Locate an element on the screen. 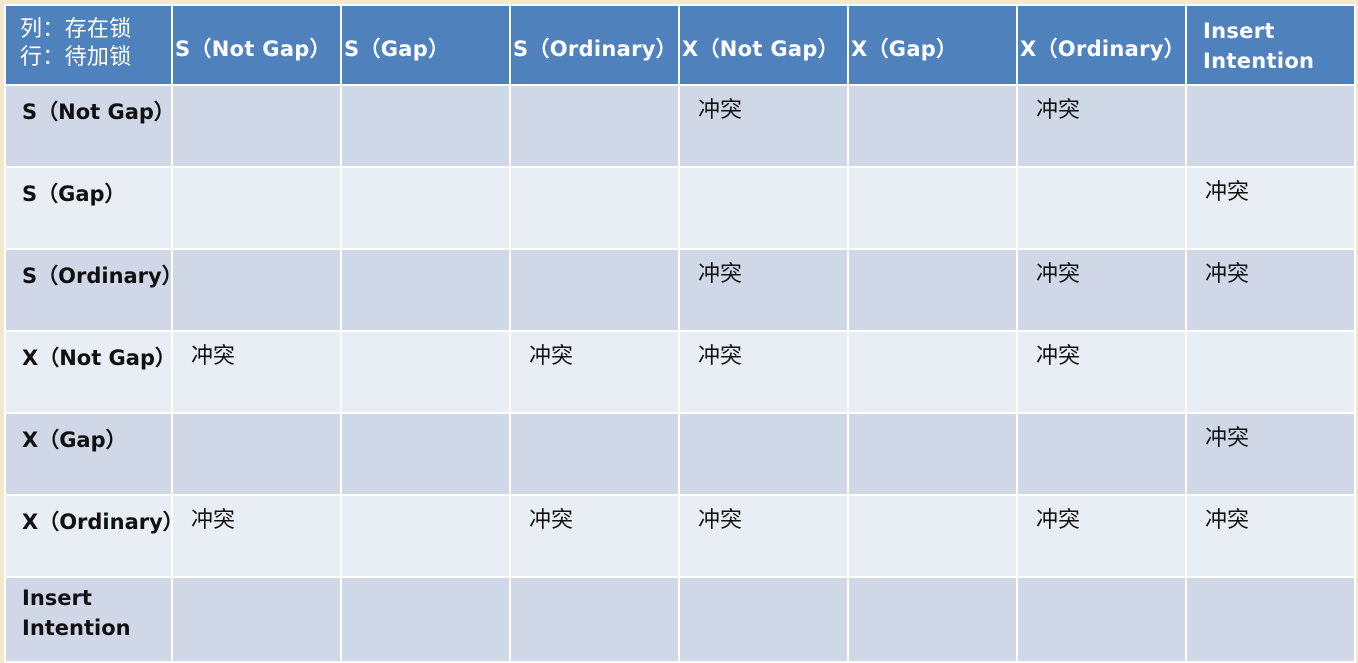 The height and width of the screenshot is (663, 1358). column-header-label: X（Ordinary） is located at coordinates (1103, 49).